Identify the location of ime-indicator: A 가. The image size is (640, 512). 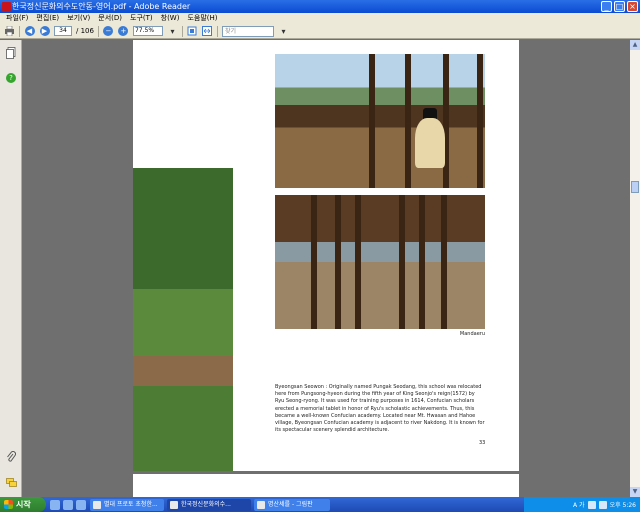
(579, 504).